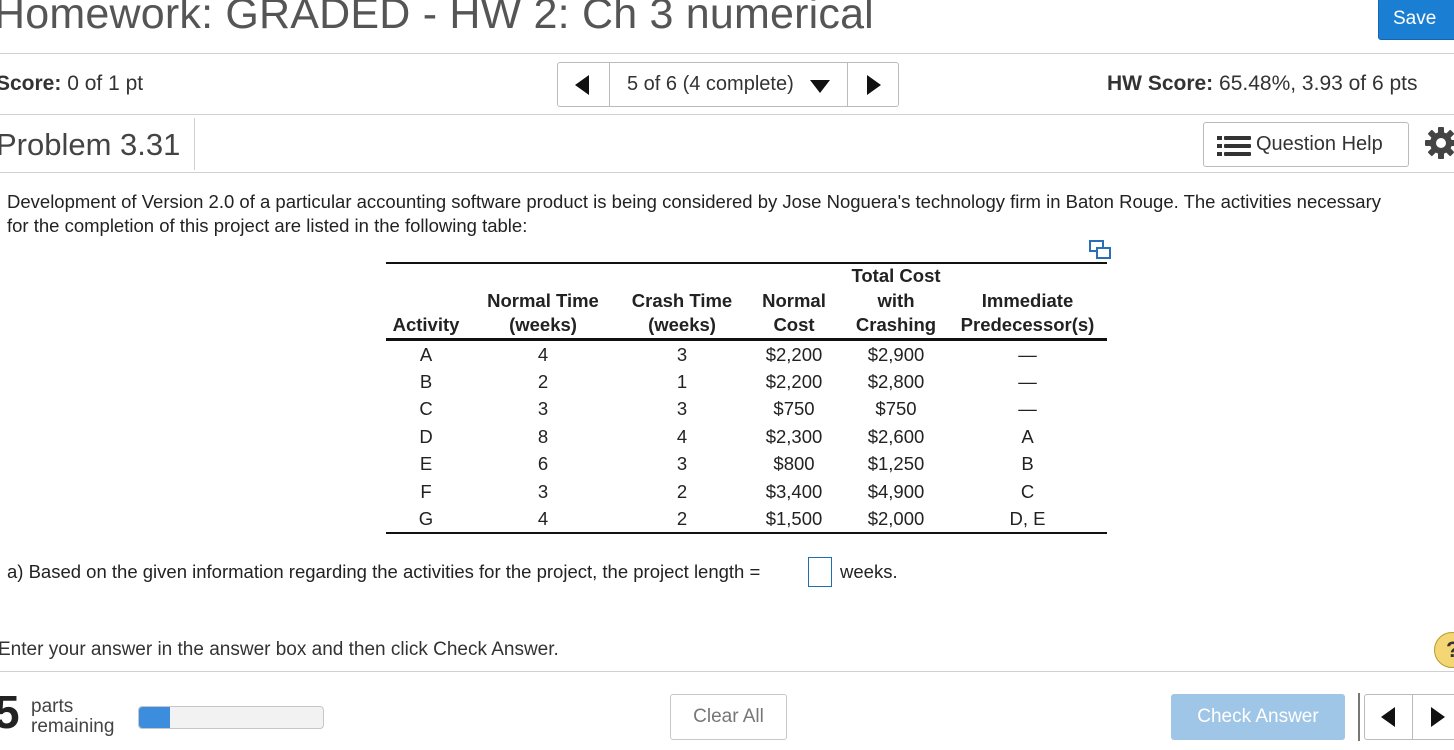 This screenshot has width=1454, height=750. Describe the element at coordinates (682, 382) in the screenshot. I see `table-cell: 1` at that location.